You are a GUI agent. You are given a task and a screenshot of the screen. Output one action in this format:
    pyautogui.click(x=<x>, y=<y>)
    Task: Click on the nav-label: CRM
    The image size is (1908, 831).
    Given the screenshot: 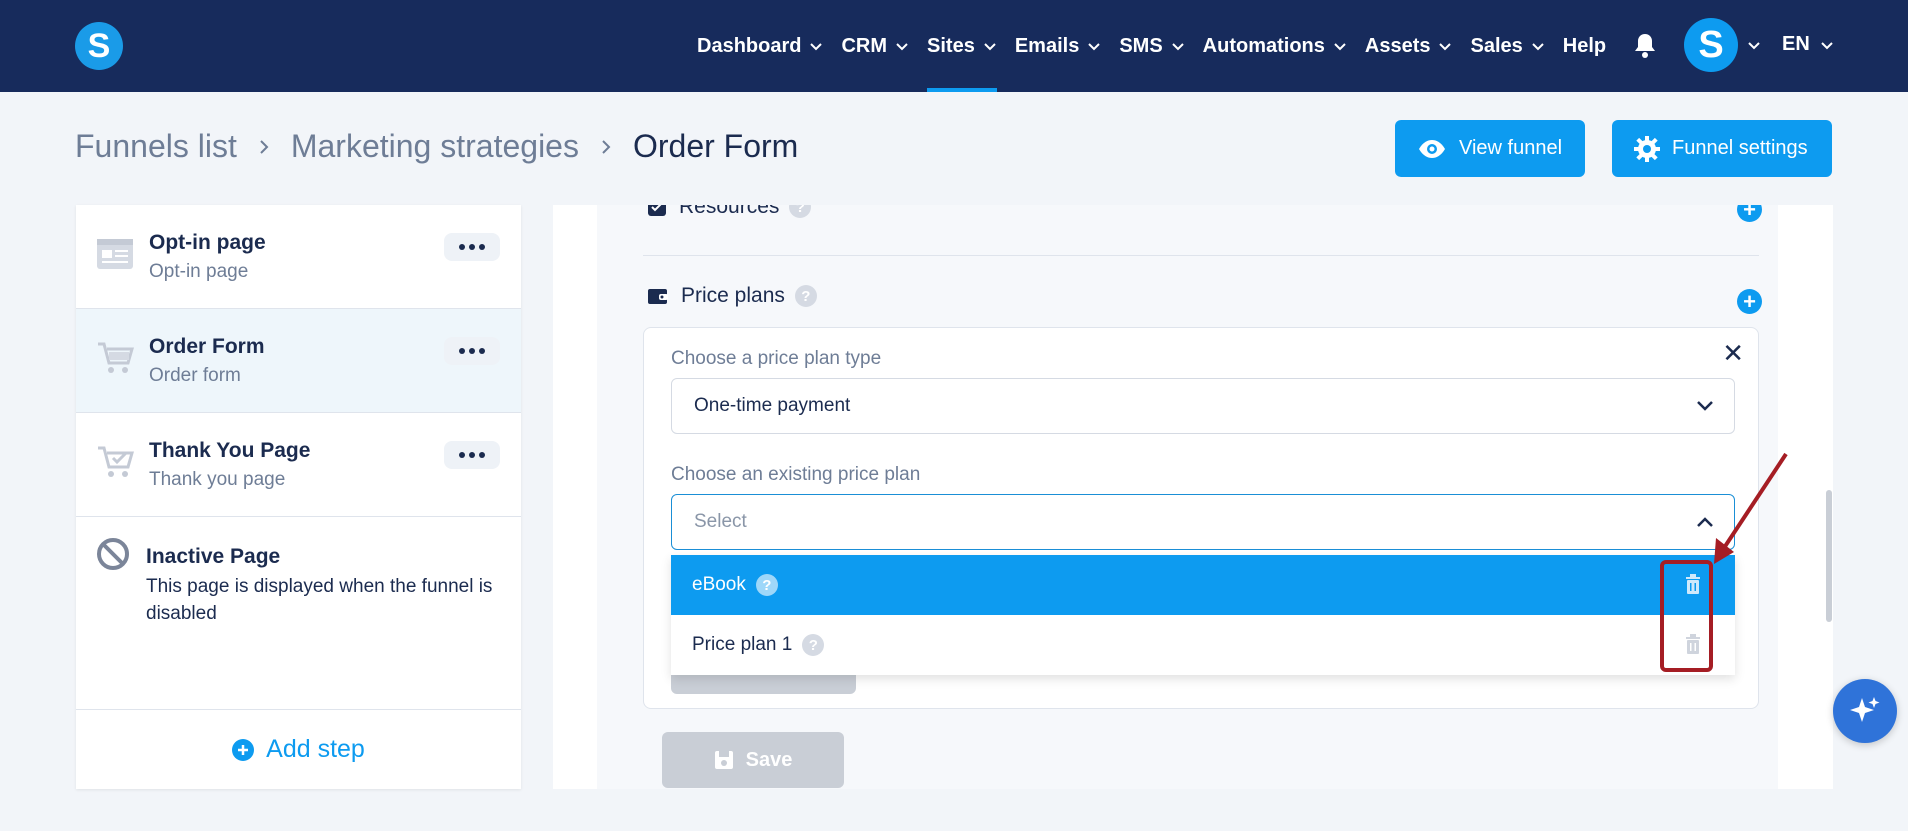 What is the action you would take?
    pyautogui.click(x=864, y=45)
    